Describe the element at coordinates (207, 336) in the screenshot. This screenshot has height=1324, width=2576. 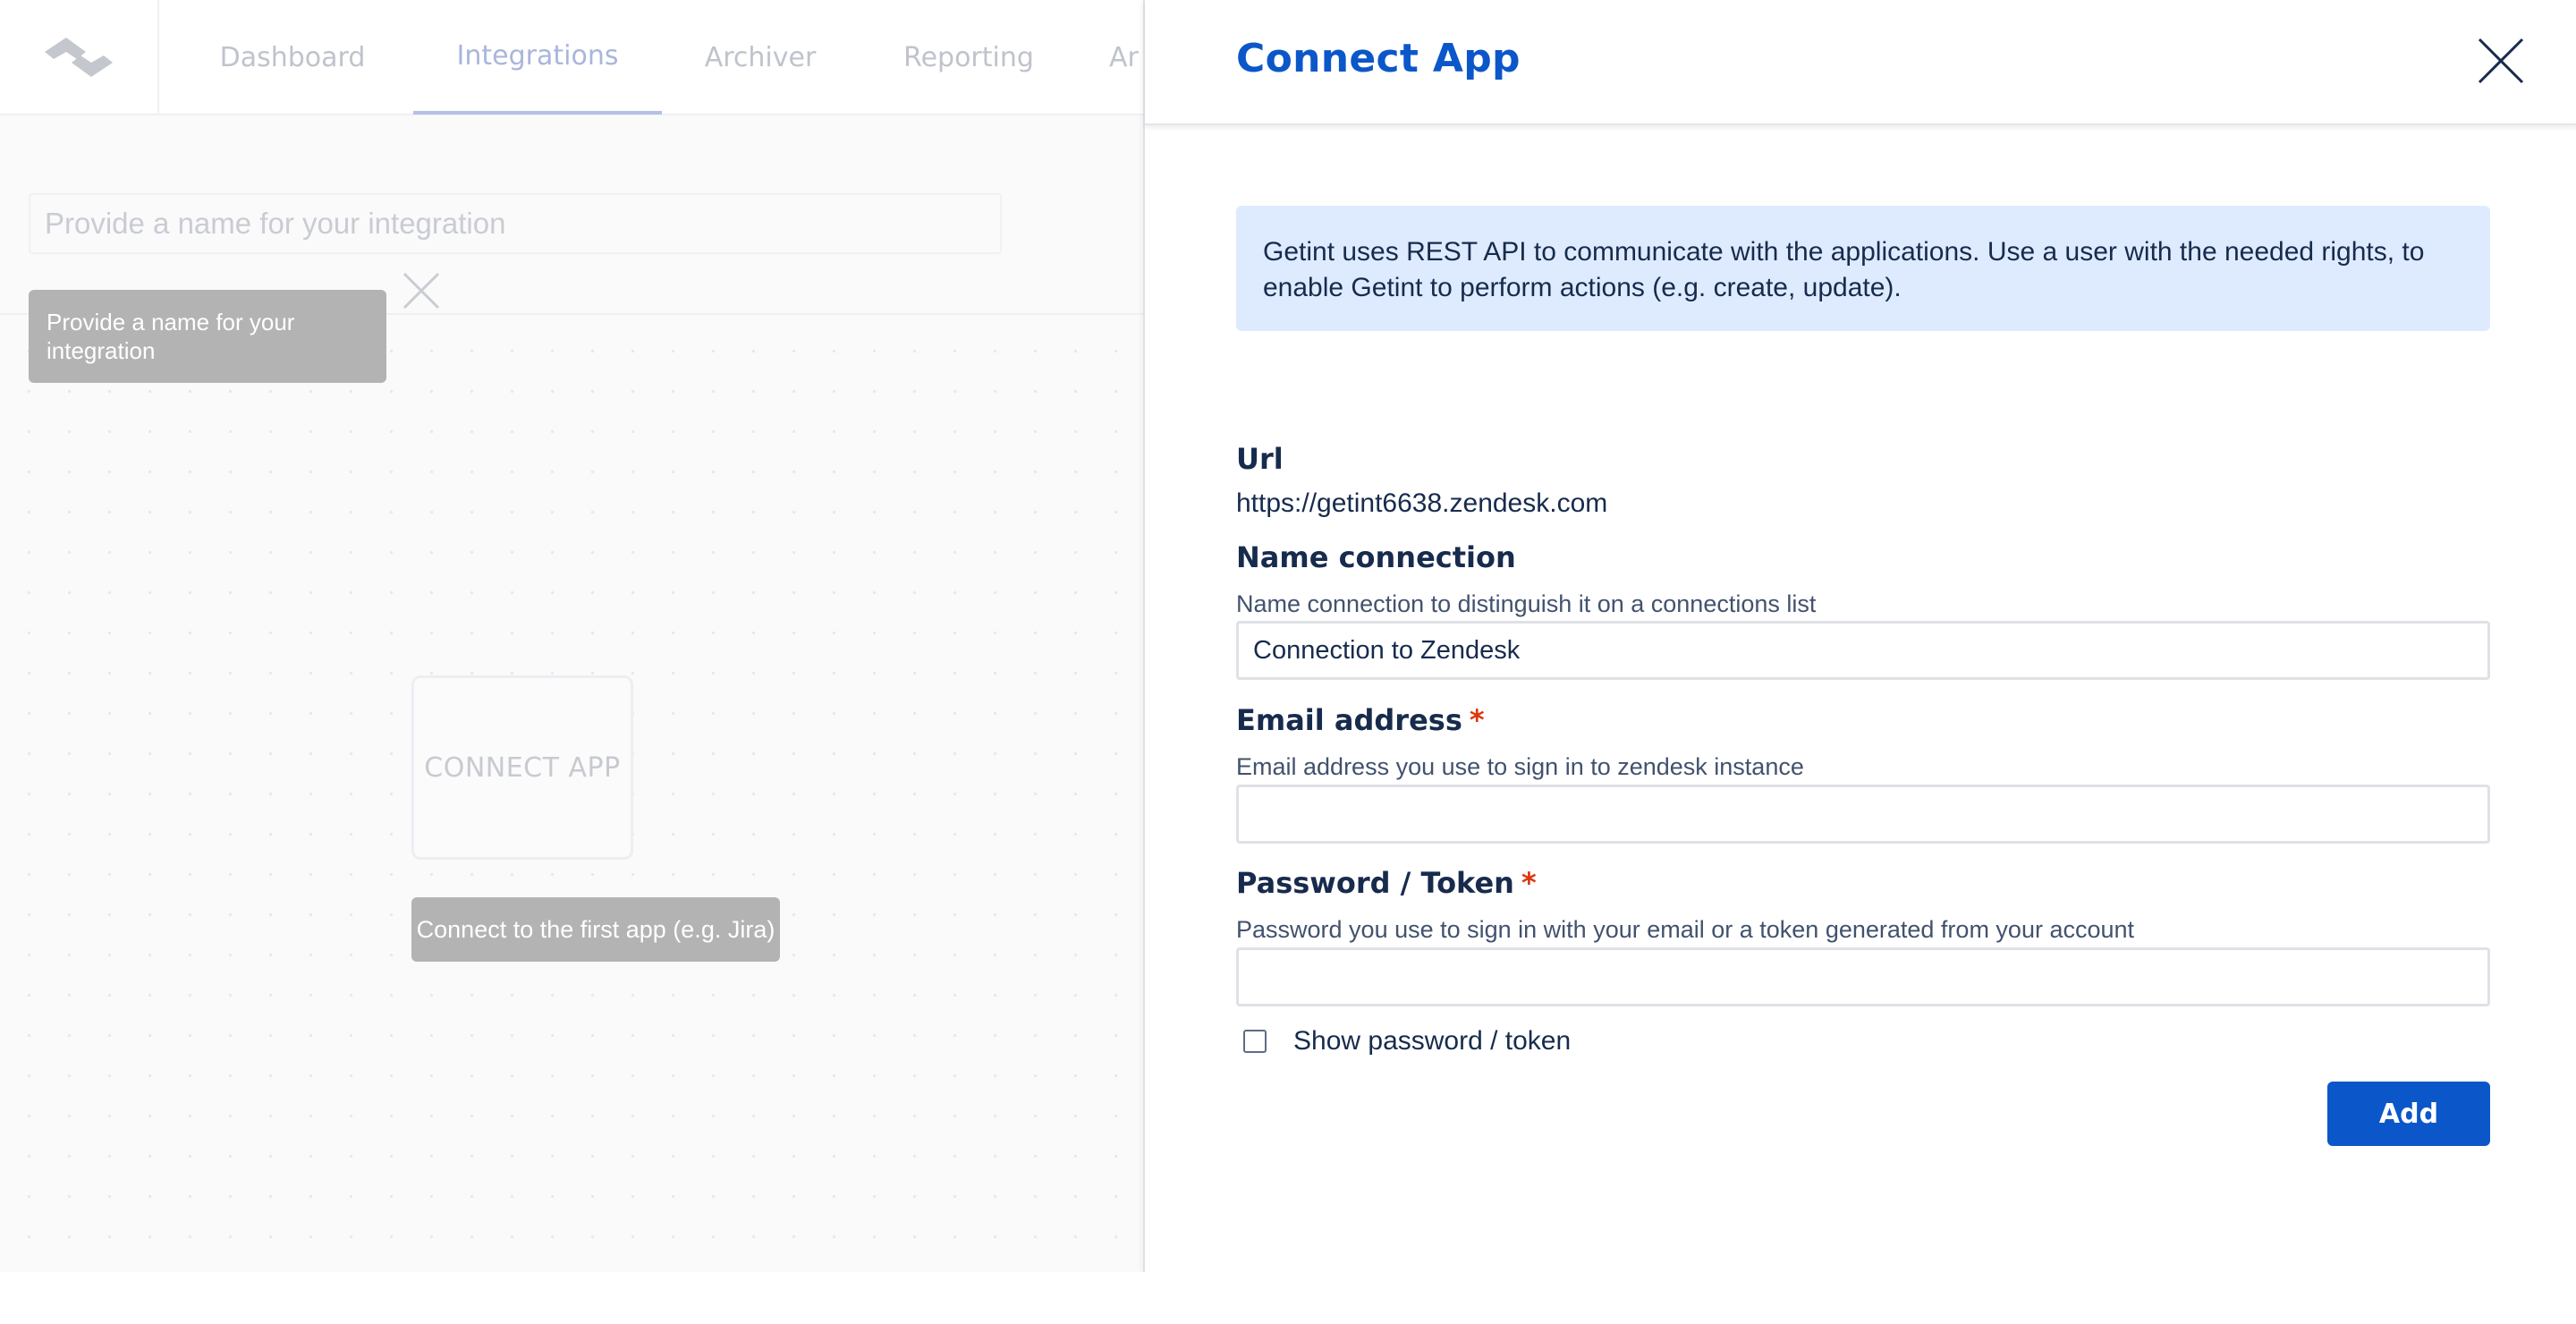
I see `name-tooltip: Provide a name for your integration` at that location.